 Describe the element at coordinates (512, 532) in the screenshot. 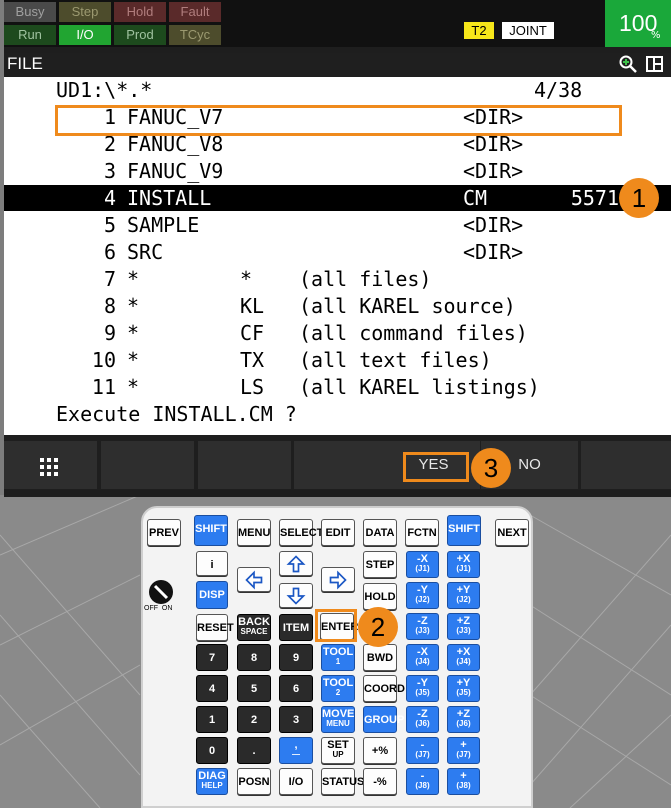

I see `next-key: NEXT` at that location.